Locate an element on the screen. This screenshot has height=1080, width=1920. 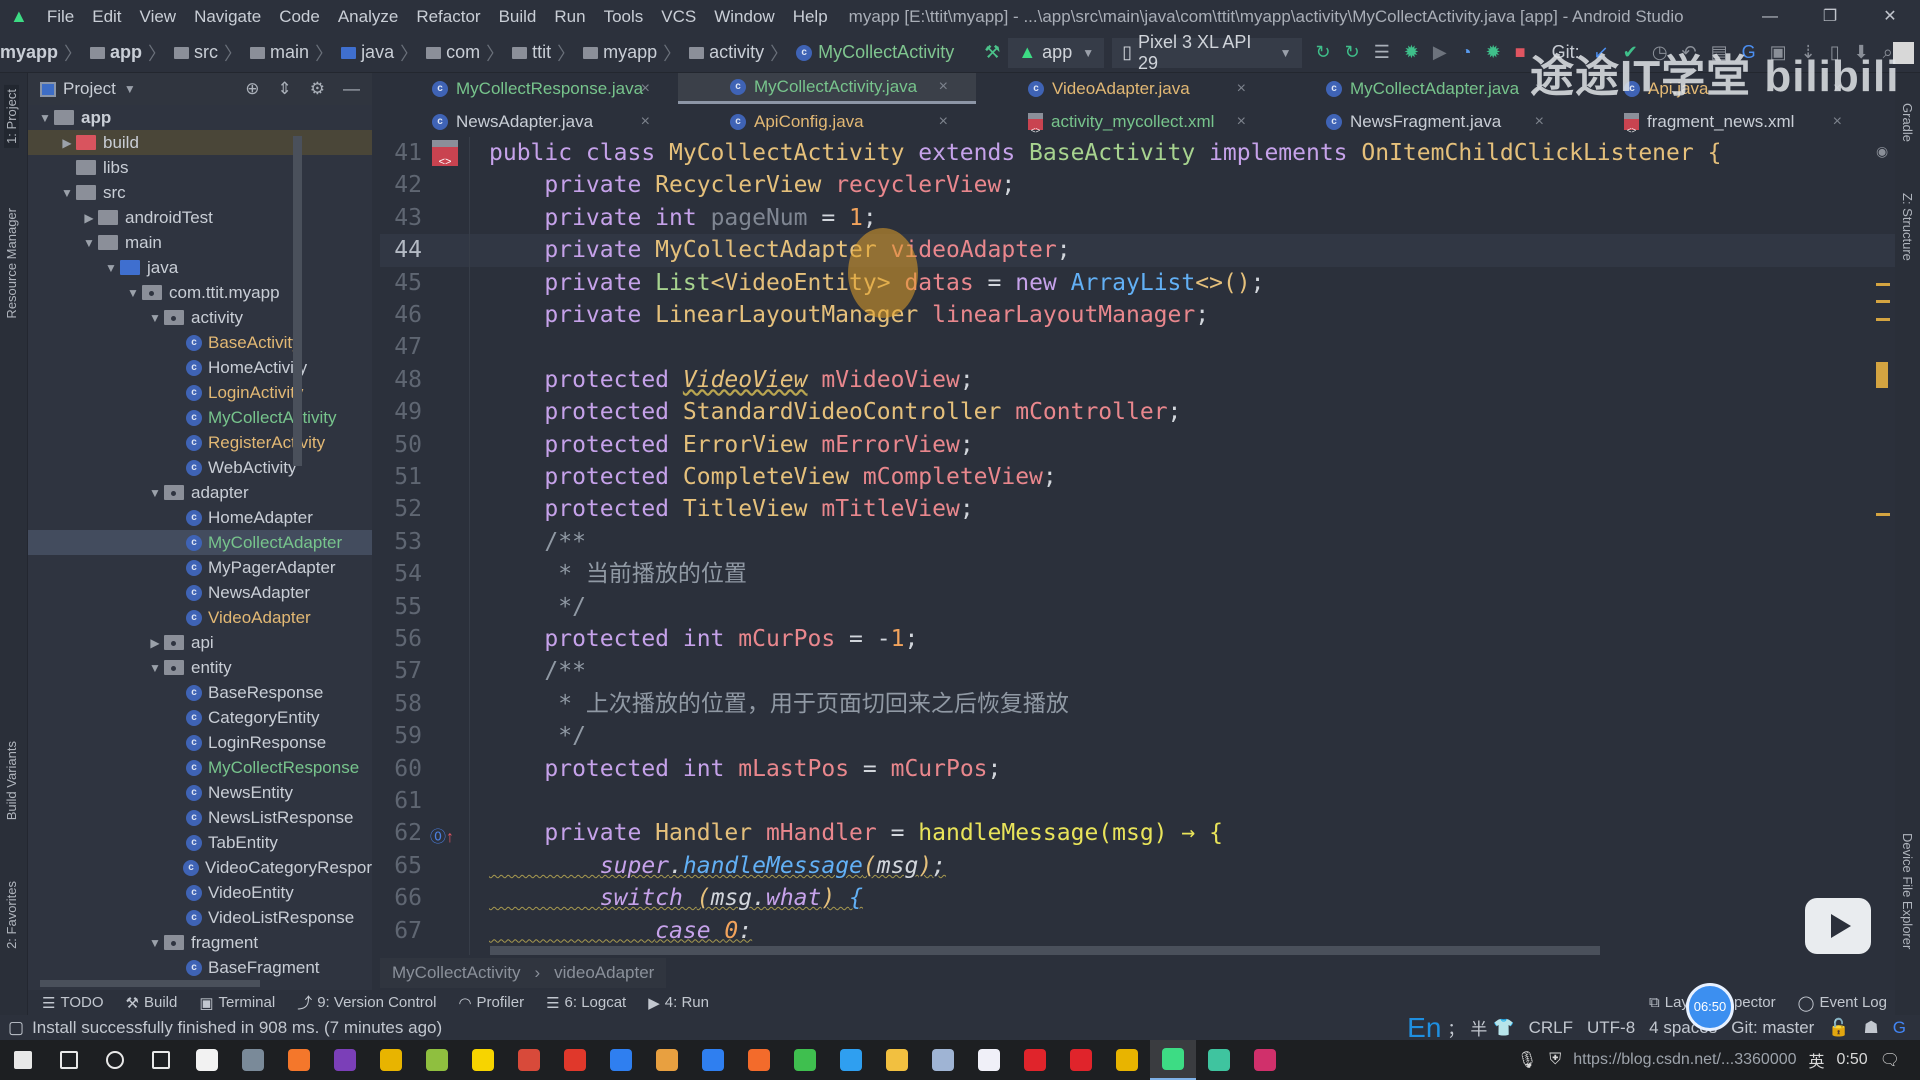
resource-manager-tool-button: Resource Manager is located at coordinates (11, 263).